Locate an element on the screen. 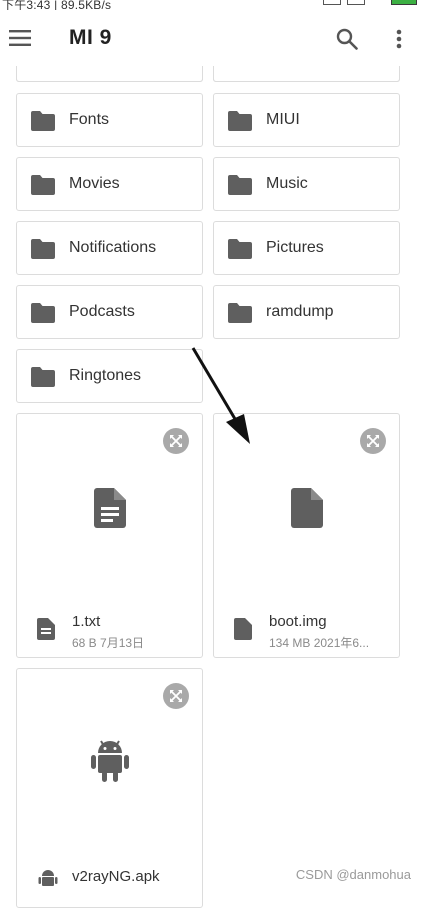  generic-file-icon is located at coordinates (306, 508).